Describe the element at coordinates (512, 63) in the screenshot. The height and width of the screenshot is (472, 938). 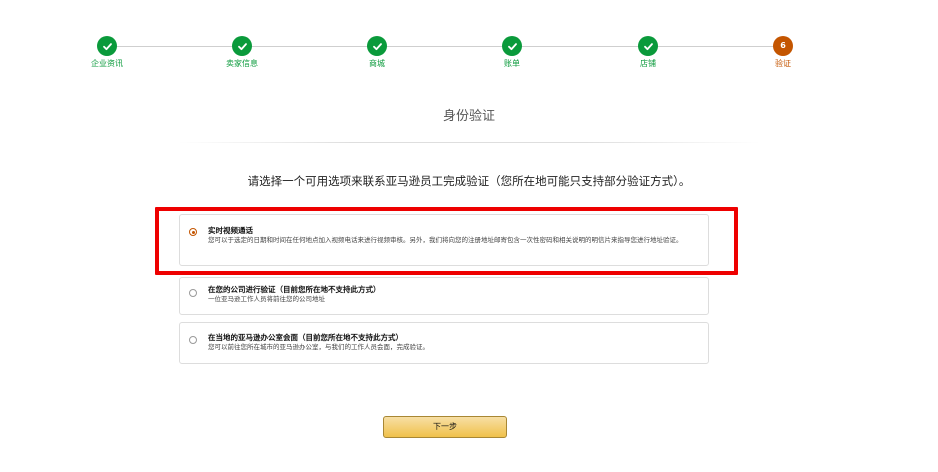
I see `step-label: 账单` at that location.